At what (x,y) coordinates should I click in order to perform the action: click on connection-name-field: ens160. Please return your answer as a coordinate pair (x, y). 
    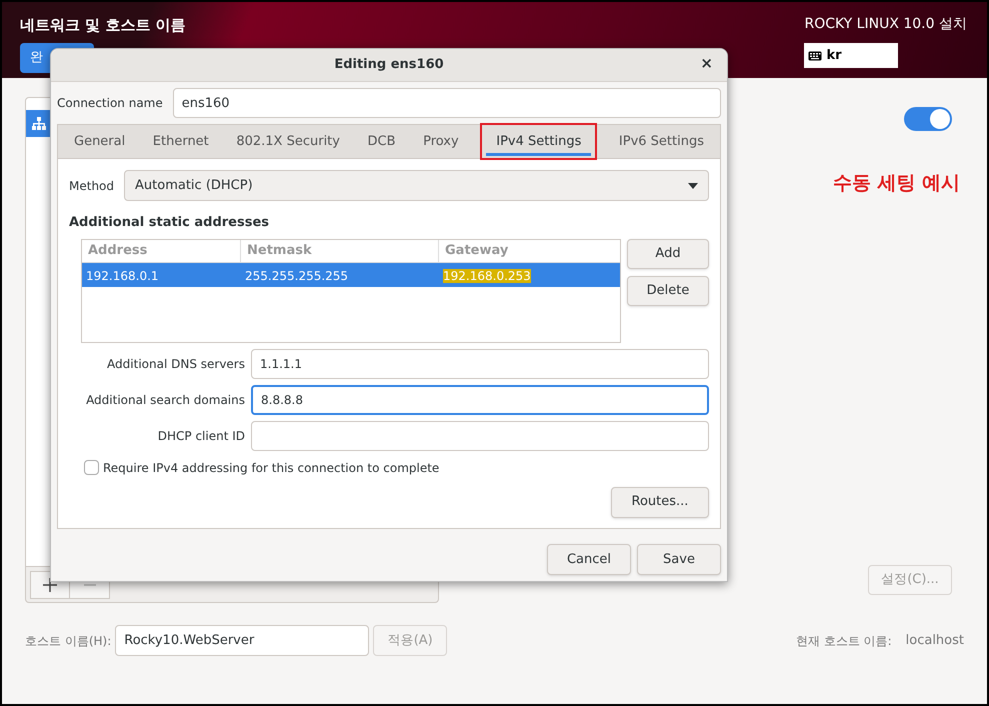
    Looking at the image, I should click on (446, 103).